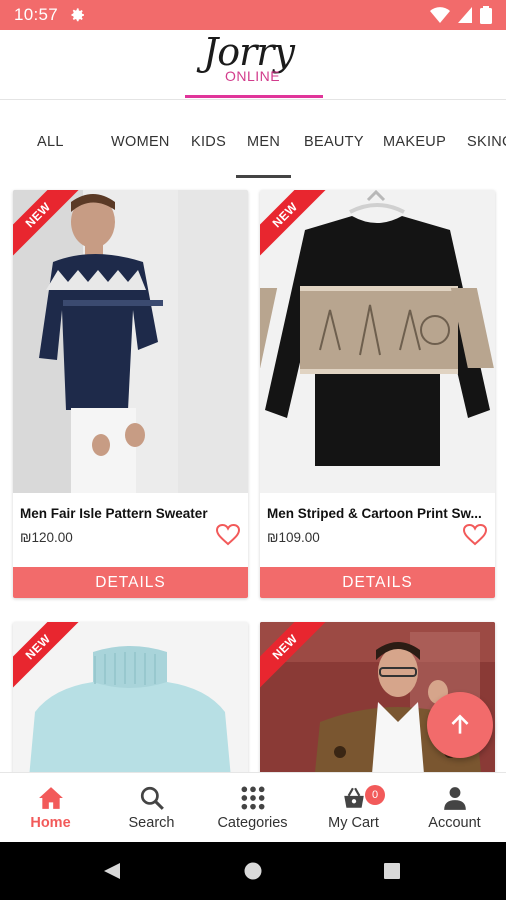 The width and height of the screenshot is (506, 900). What do you see at coordinates (486, 15) in the screenshot?
I see `battery-icon` at bounding box center [486, 15].